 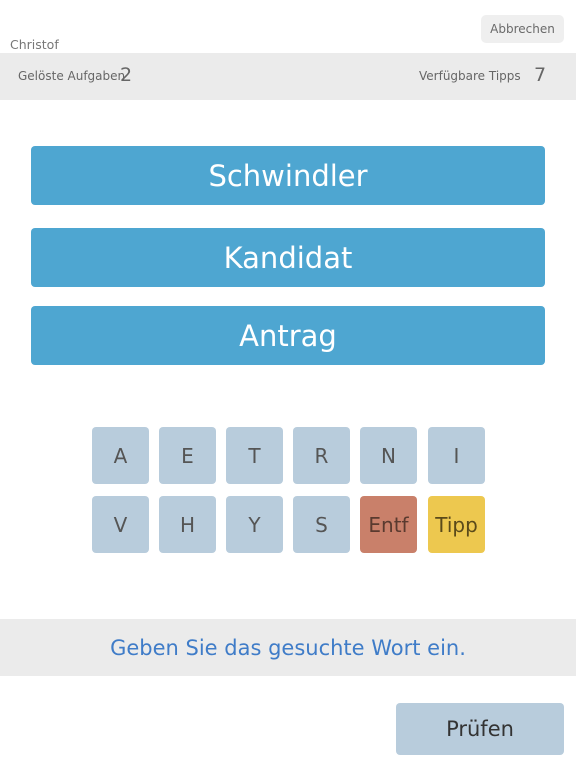 I want to click on key-y: Y, so click(x=254, y=524).